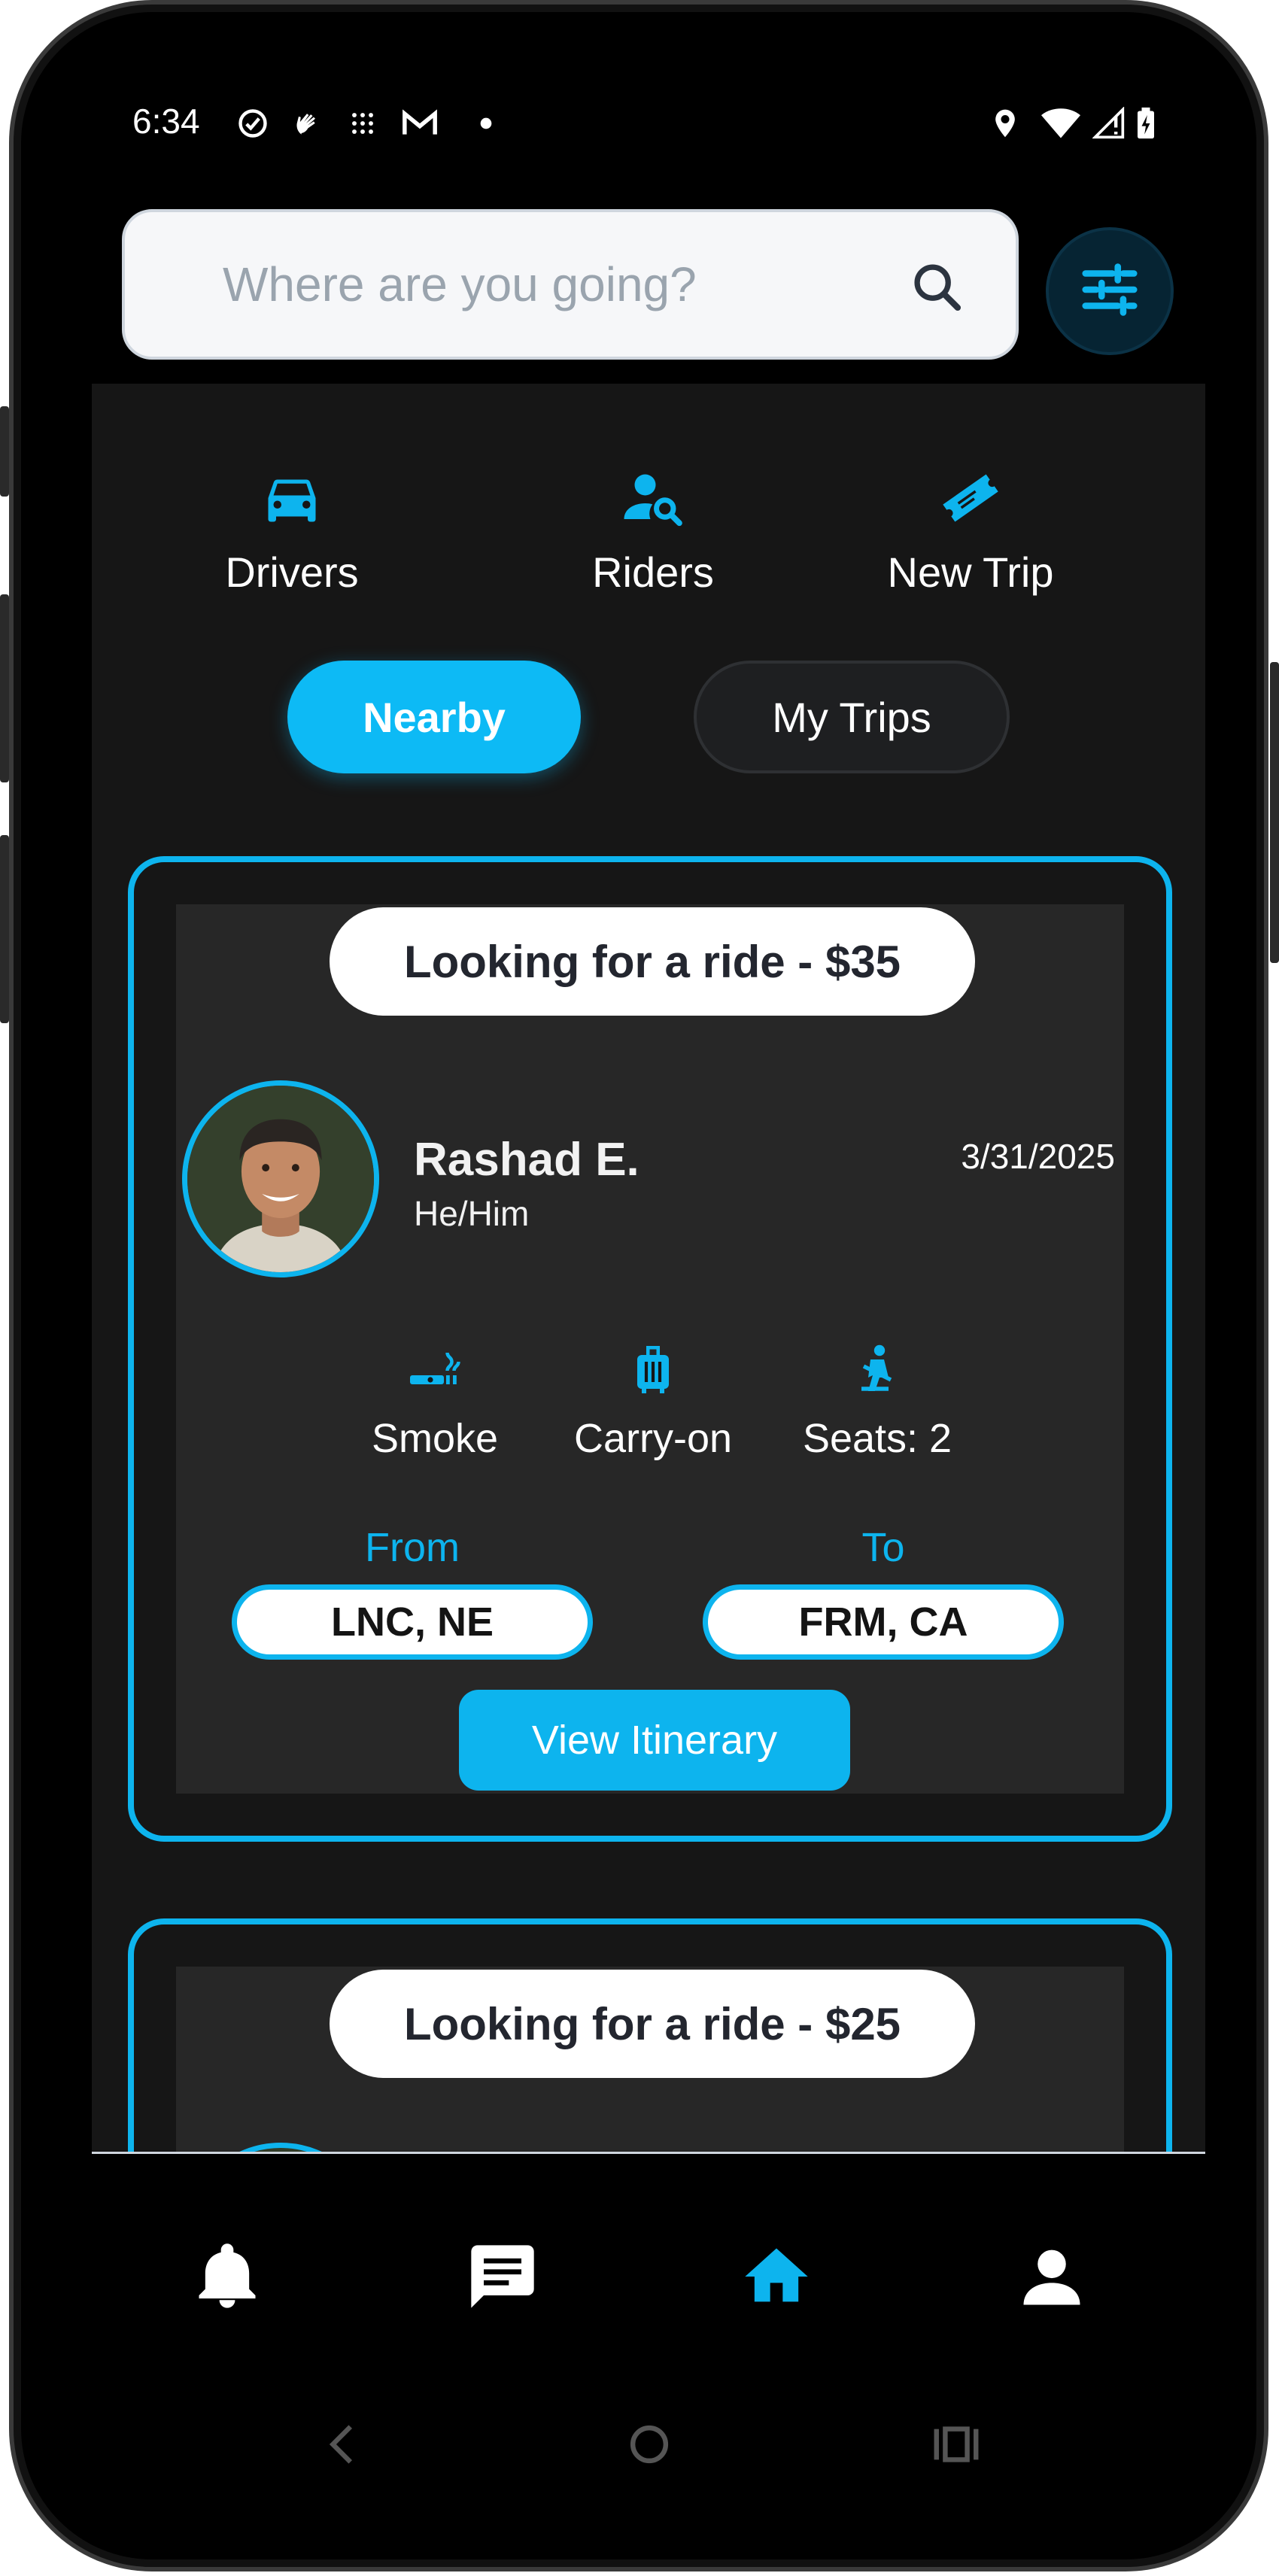 This screenshot has height=2576, width=1279. Describe the element at coordinates (166, 122) in the screenshot. I see `status-time: 6:34` at that location.